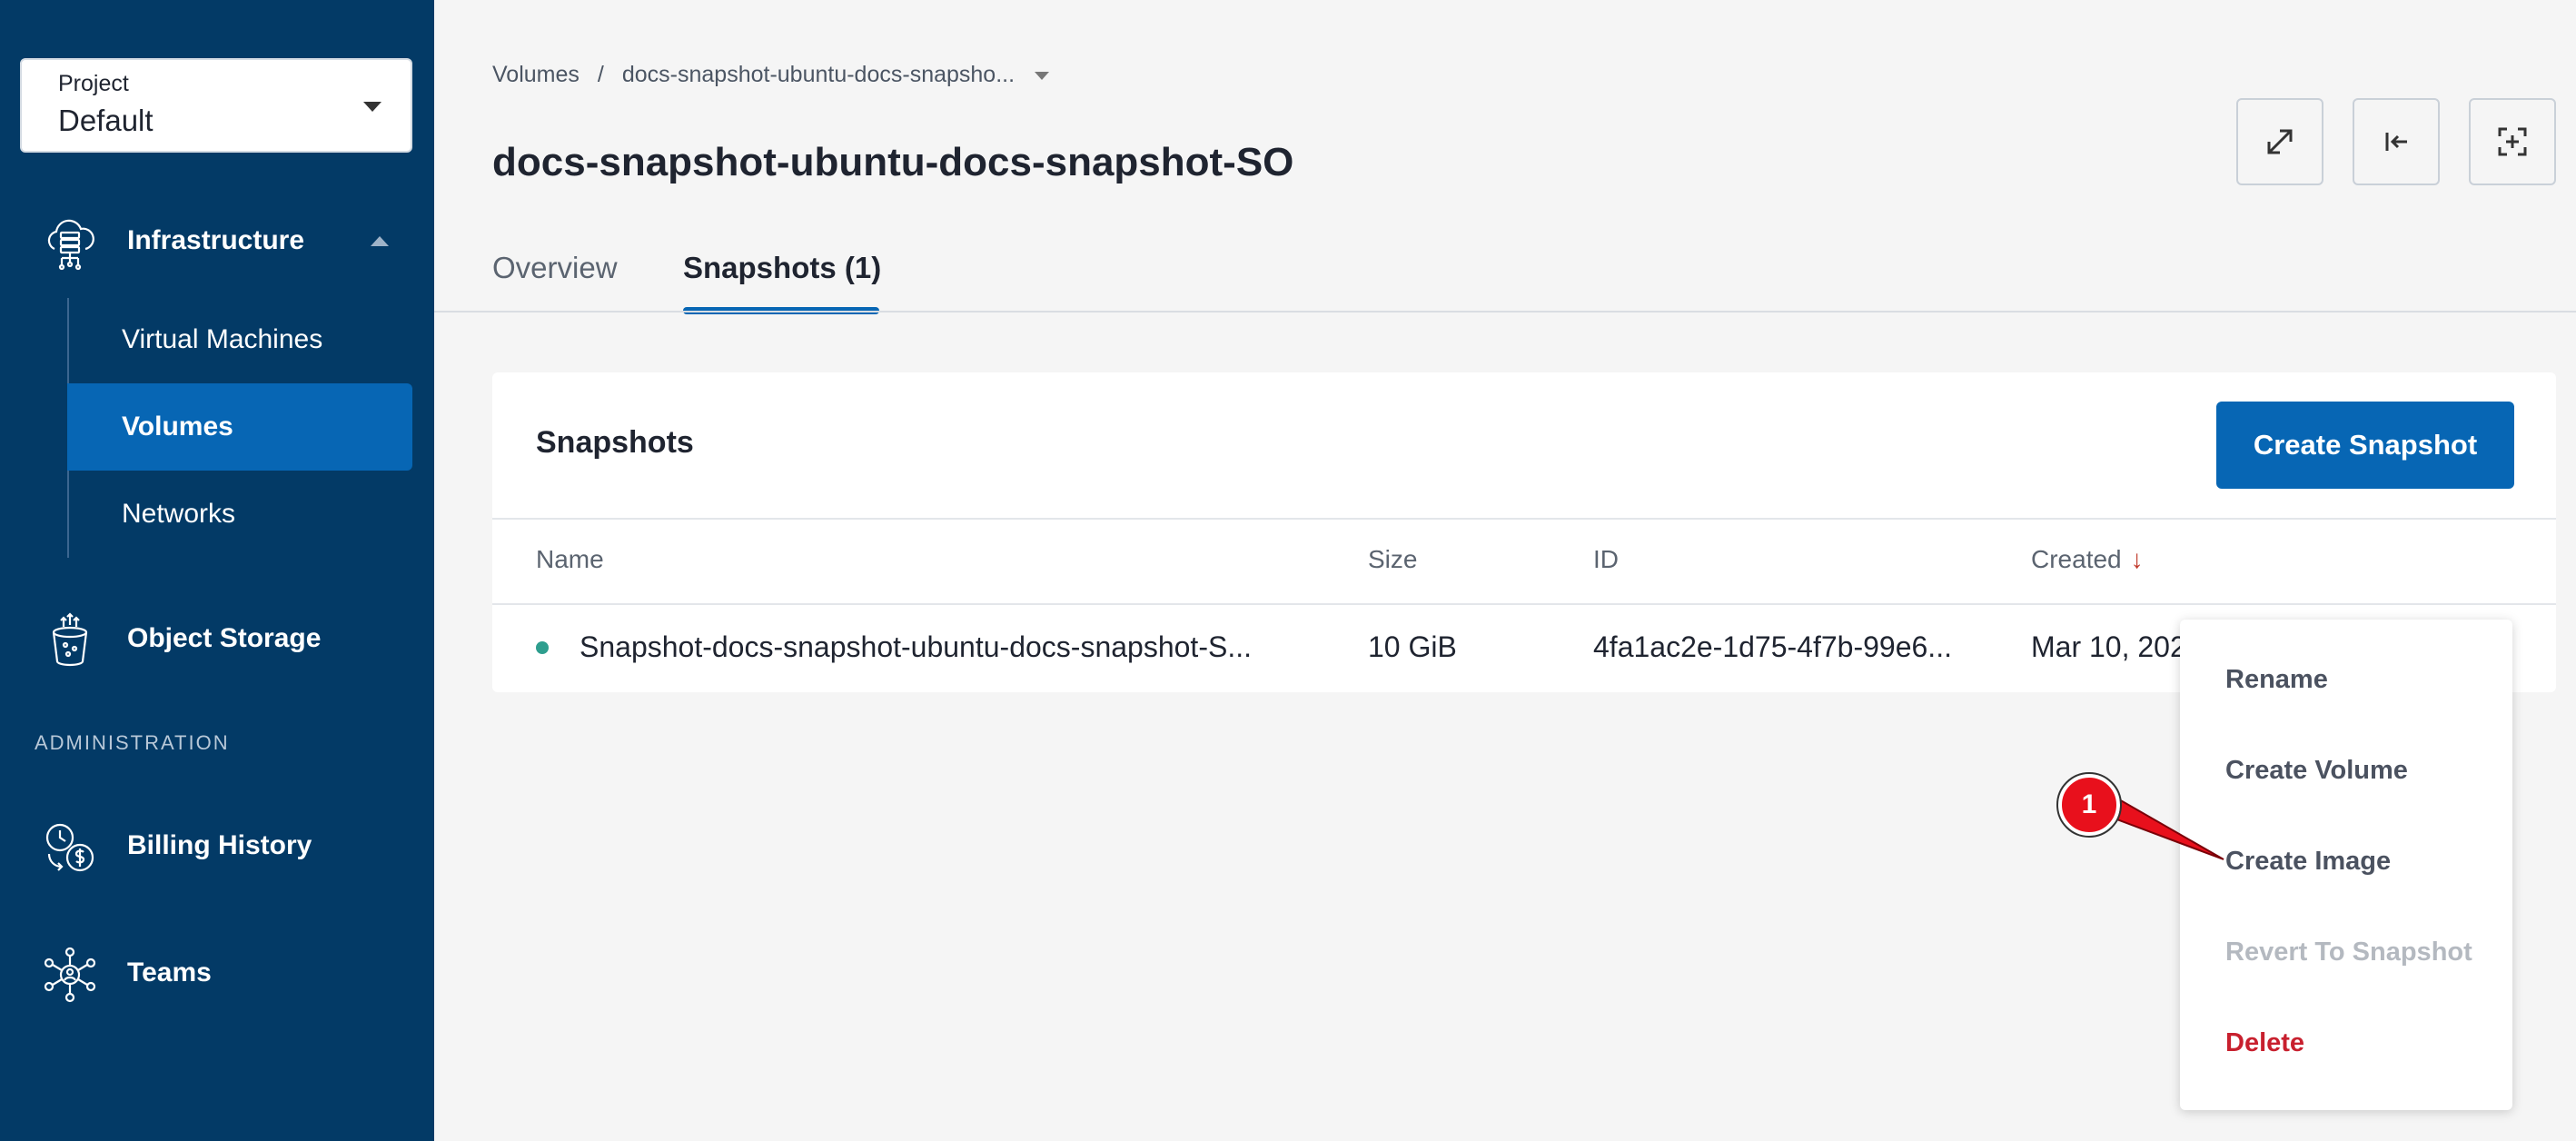 The height and width of the screenshot is (1141, 2576). I want to click on column-header-created-label: Created, so click(2076, 559).